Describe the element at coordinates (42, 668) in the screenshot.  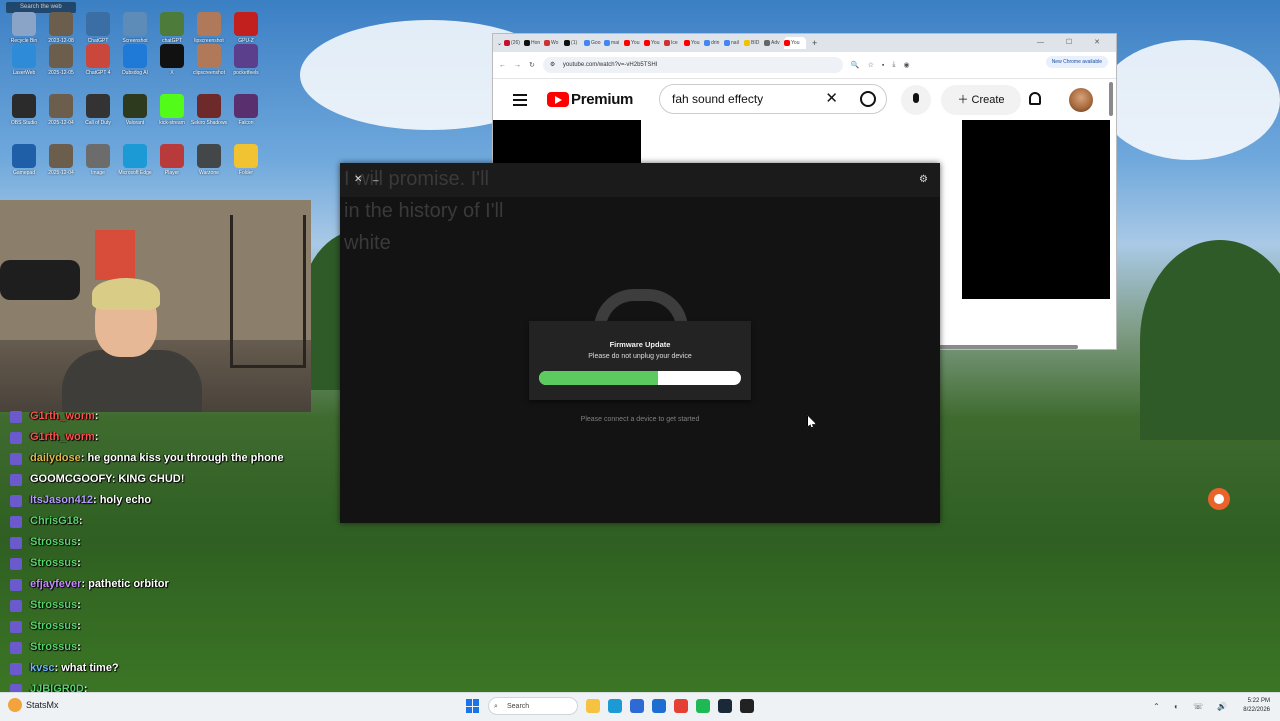
I see `chat-username: kvsc` at that location.